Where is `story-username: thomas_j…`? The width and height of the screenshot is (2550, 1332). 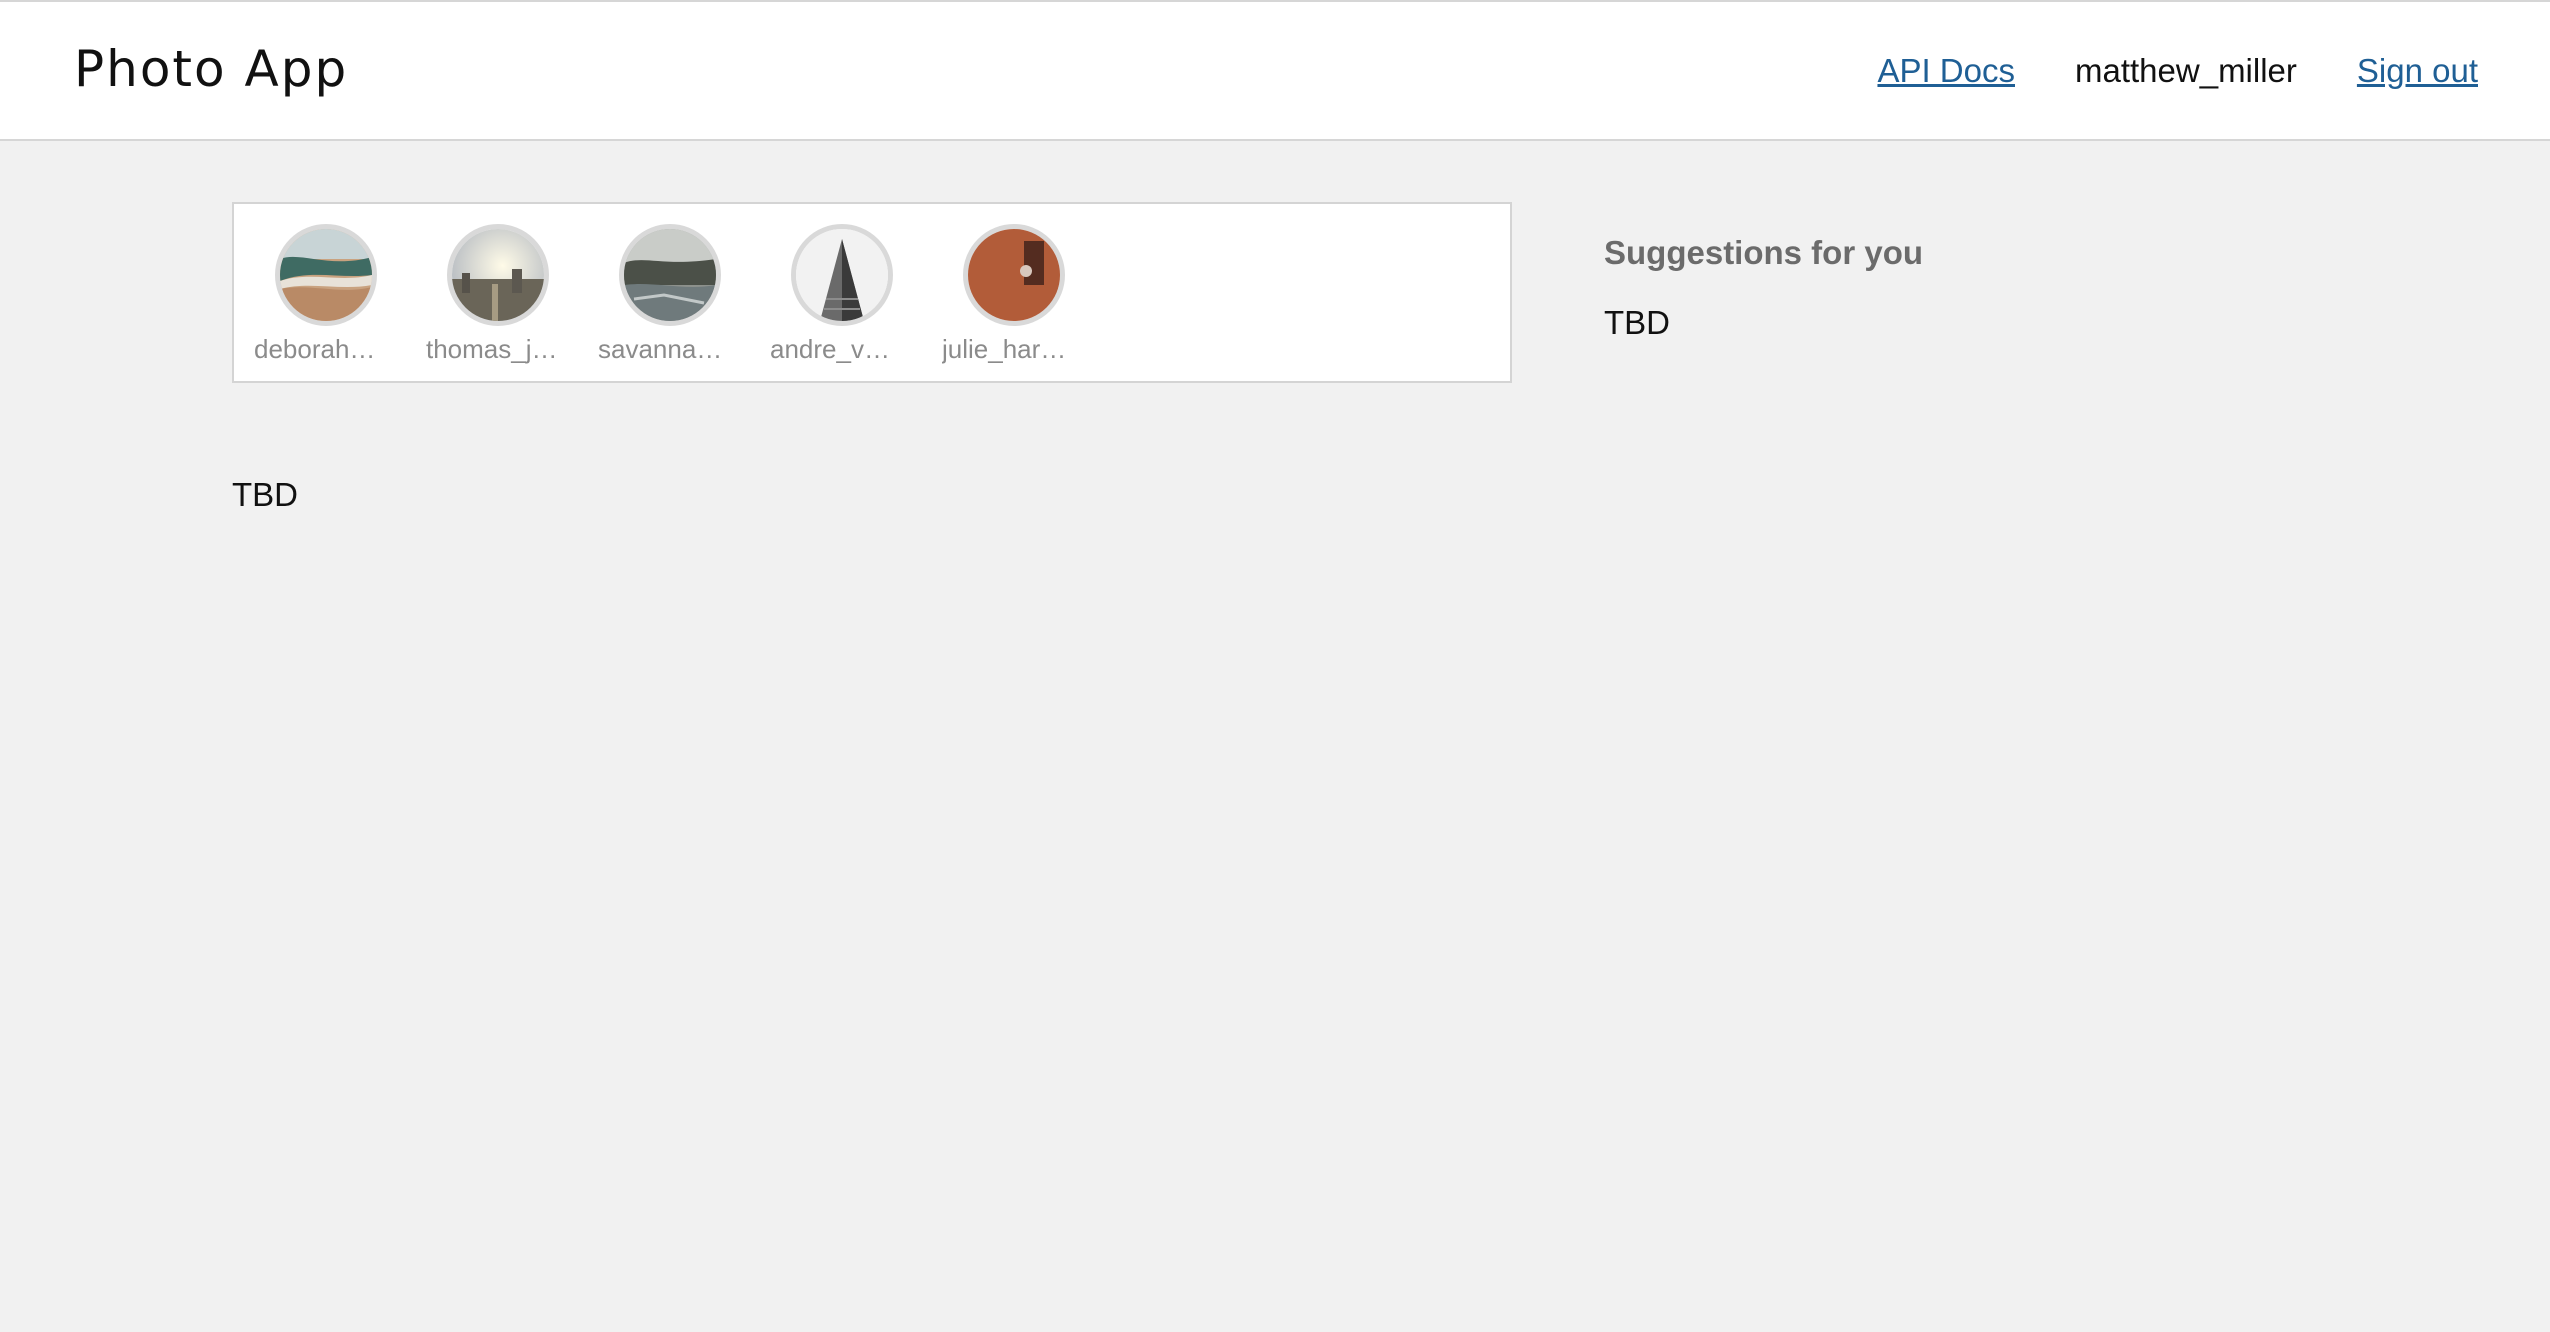 story-username: thomas_j… is located at coordinates (492, 349).